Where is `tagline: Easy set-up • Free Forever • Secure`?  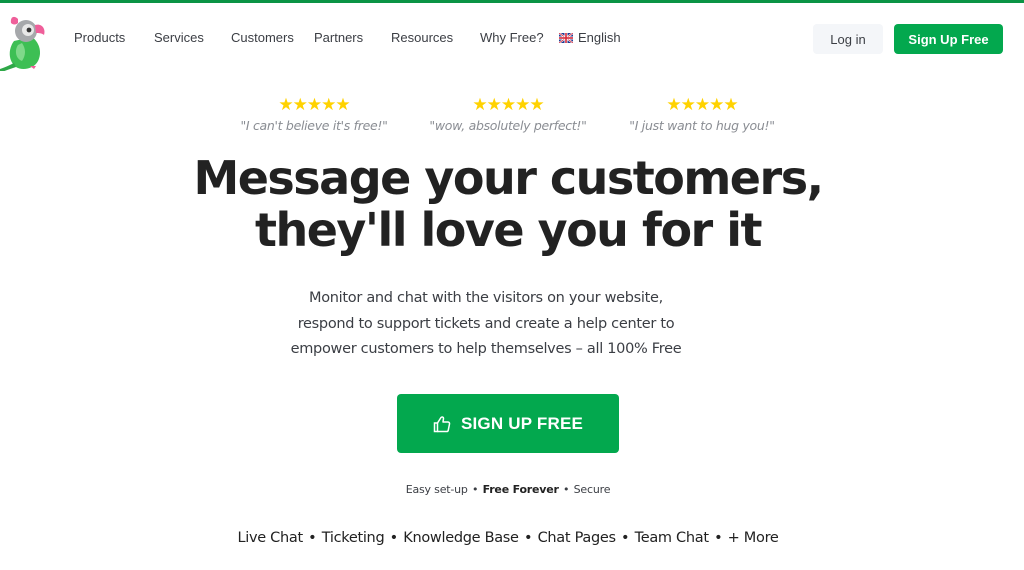 tagline: Easy set-up • Free Forever • Secure is located at coordinates (508, 489).